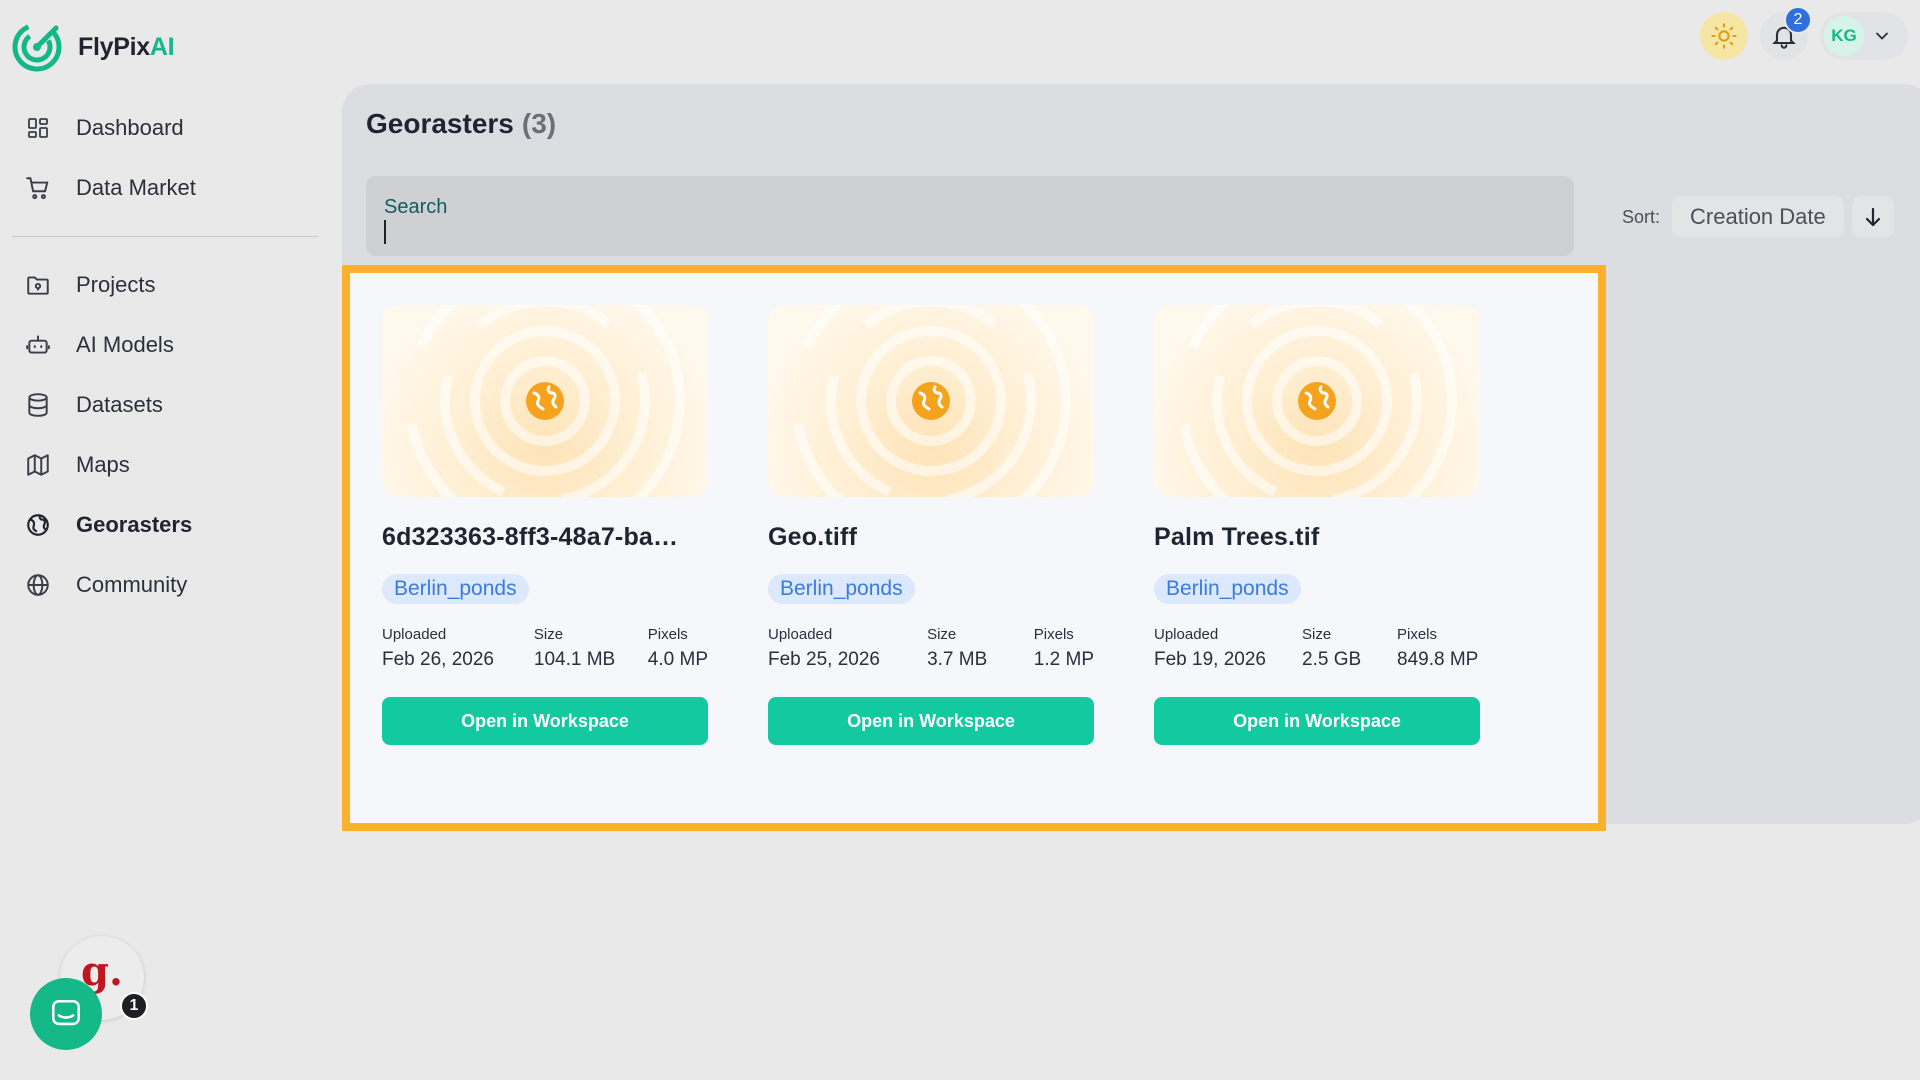 This screenshot has height=1080, width=1920. I want to click on sun-icon, so click(1724, 36).